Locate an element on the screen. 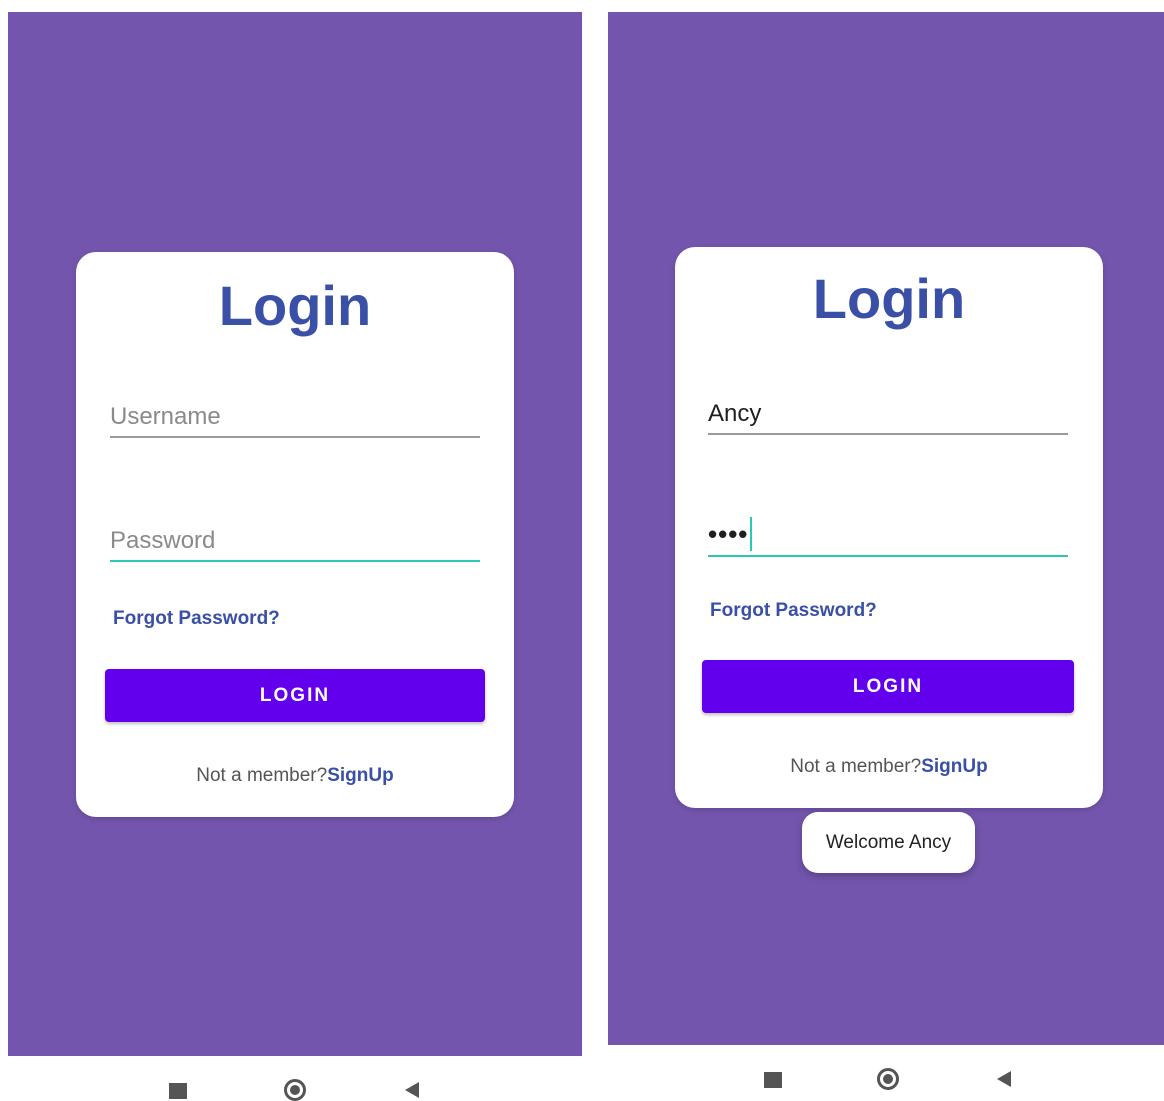 Image resolution: width=1164 pixels, height=1101 pixels. password-placeholder: Password is located at coordinates (163, 540).